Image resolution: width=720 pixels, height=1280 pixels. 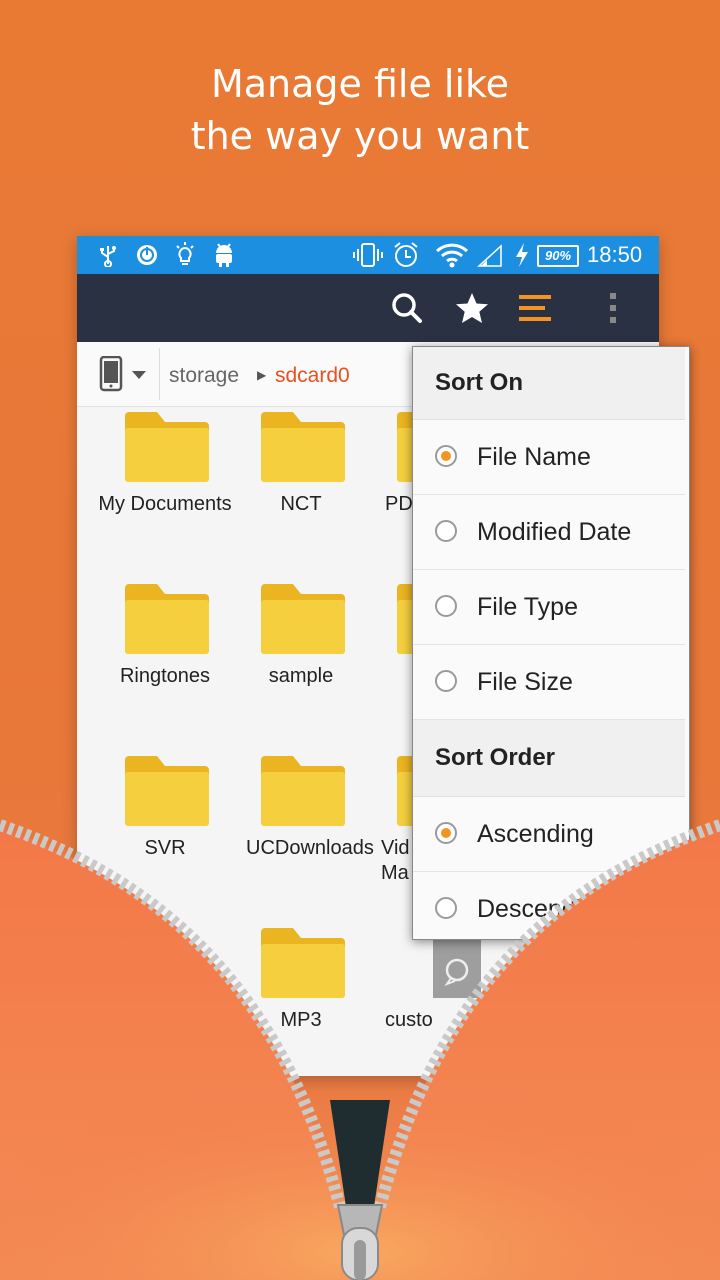 I want to click on folder-item: MP3, so click(x=301, y=999).